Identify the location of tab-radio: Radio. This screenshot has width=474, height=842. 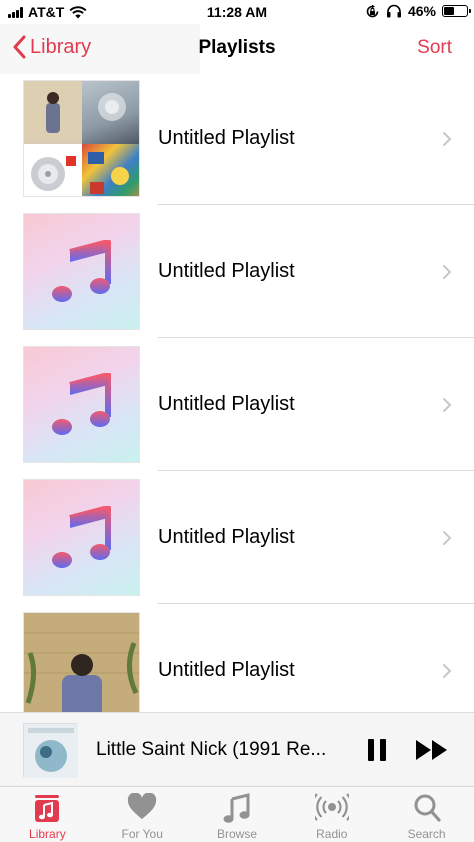
(331, 814).